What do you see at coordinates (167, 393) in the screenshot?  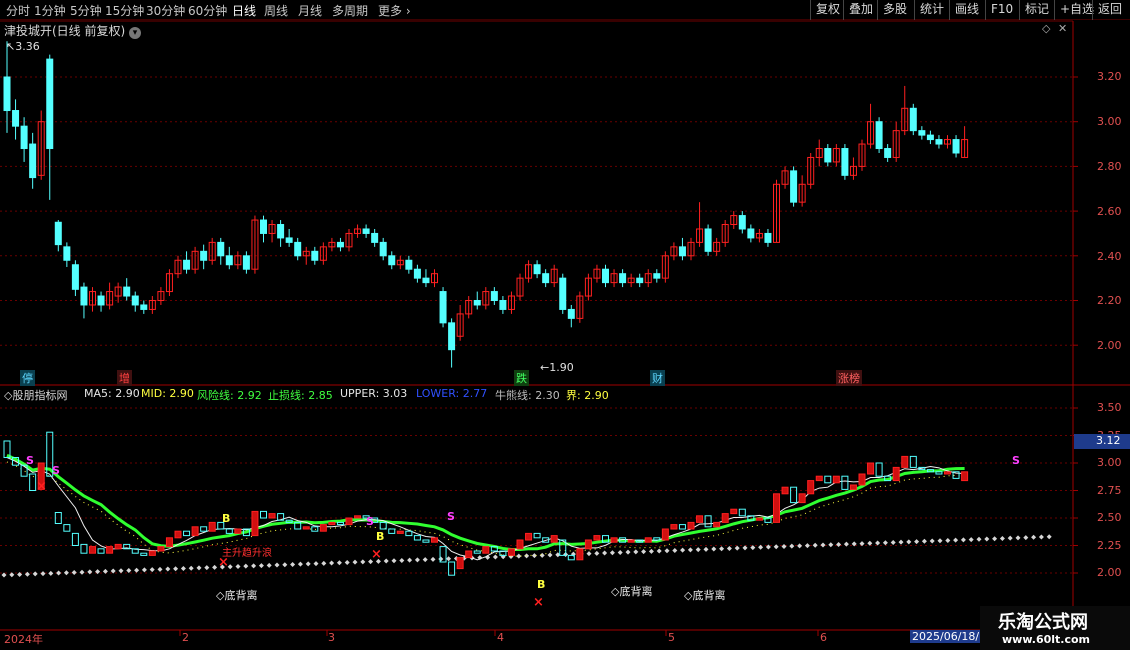 I see `indicator-mid: MID: 2.90` at bounding box center [167, 393].